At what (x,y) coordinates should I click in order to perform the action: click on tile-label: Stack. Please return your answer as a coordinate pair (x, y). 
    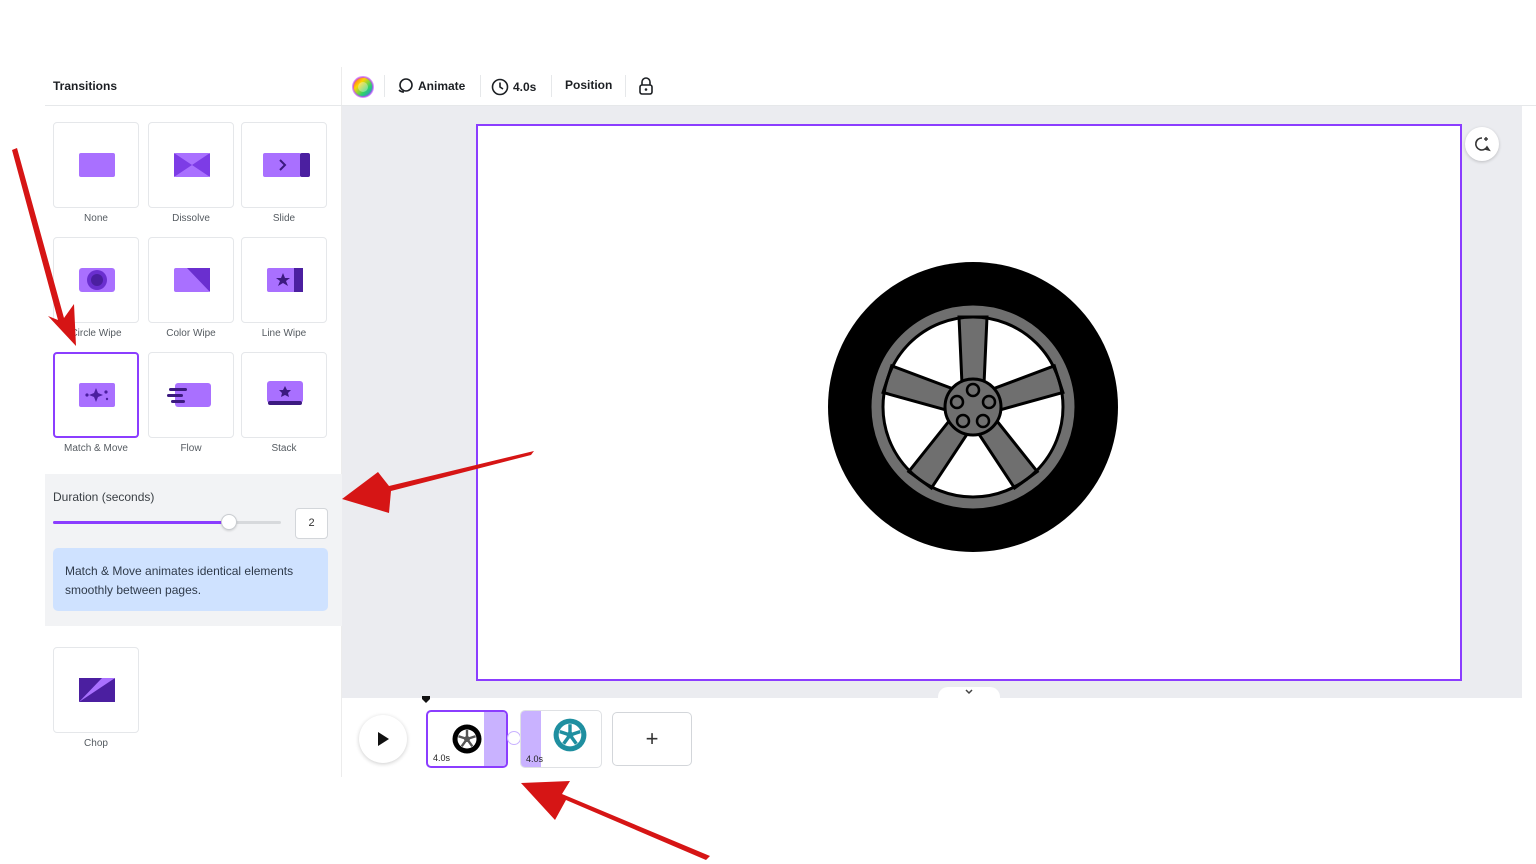
    Looking at the image, I should click on (284, 448).